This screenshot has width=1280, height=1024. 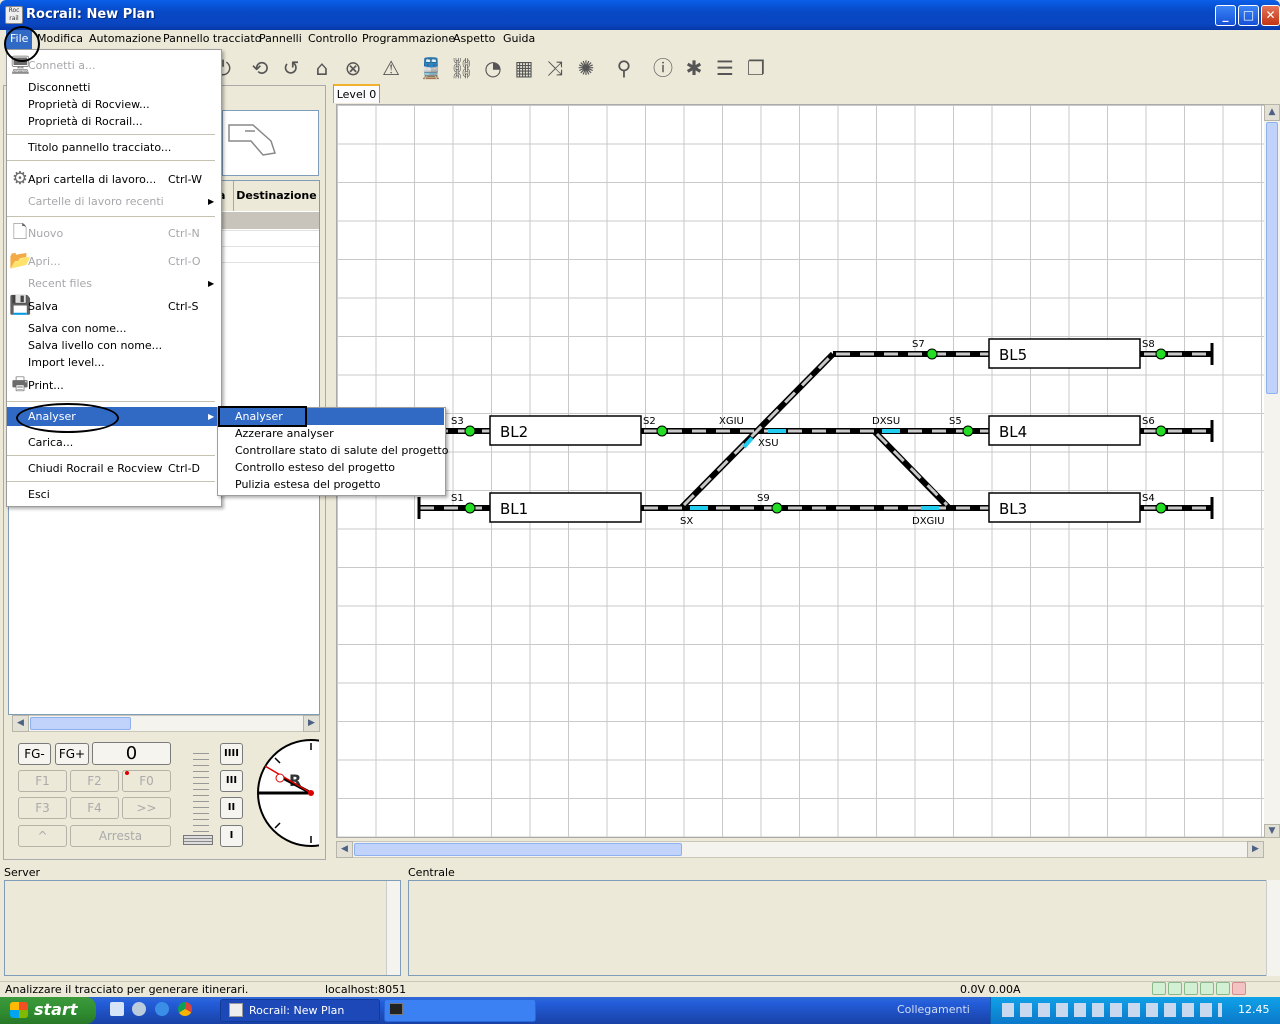 What do you see at coordinates (80, 723) in the screenshot?
I see `scroll-thumb` at bounding box center [80, 723].